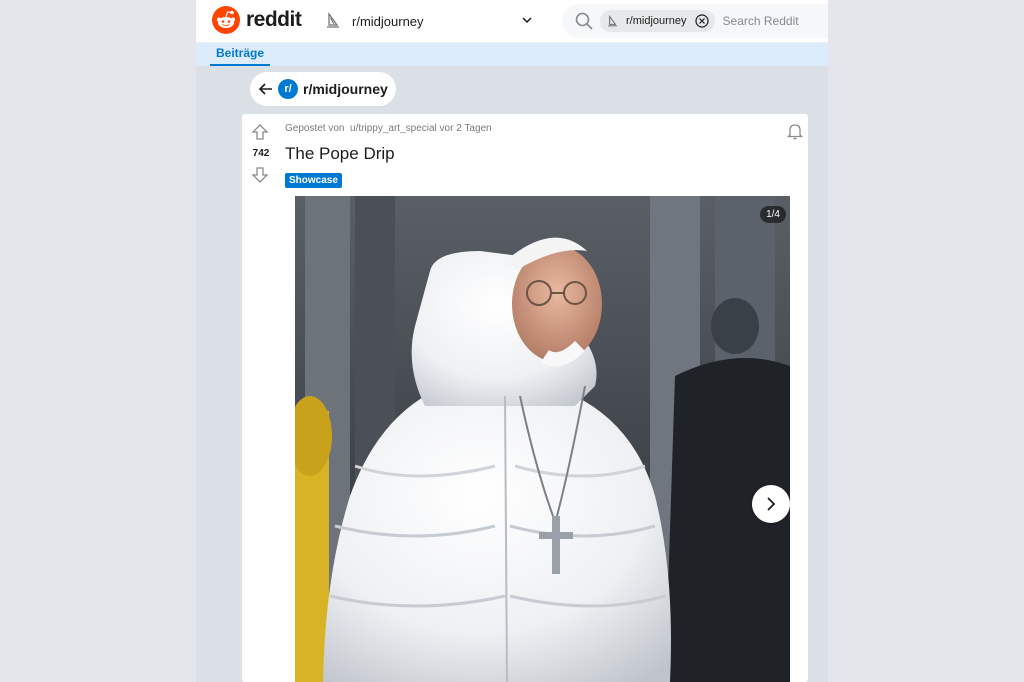 The width and height of the screenshot is (1024, 682). Describe the element at coordinates (260, 175) in the screenshot. I see `downvote-icon` at that location.